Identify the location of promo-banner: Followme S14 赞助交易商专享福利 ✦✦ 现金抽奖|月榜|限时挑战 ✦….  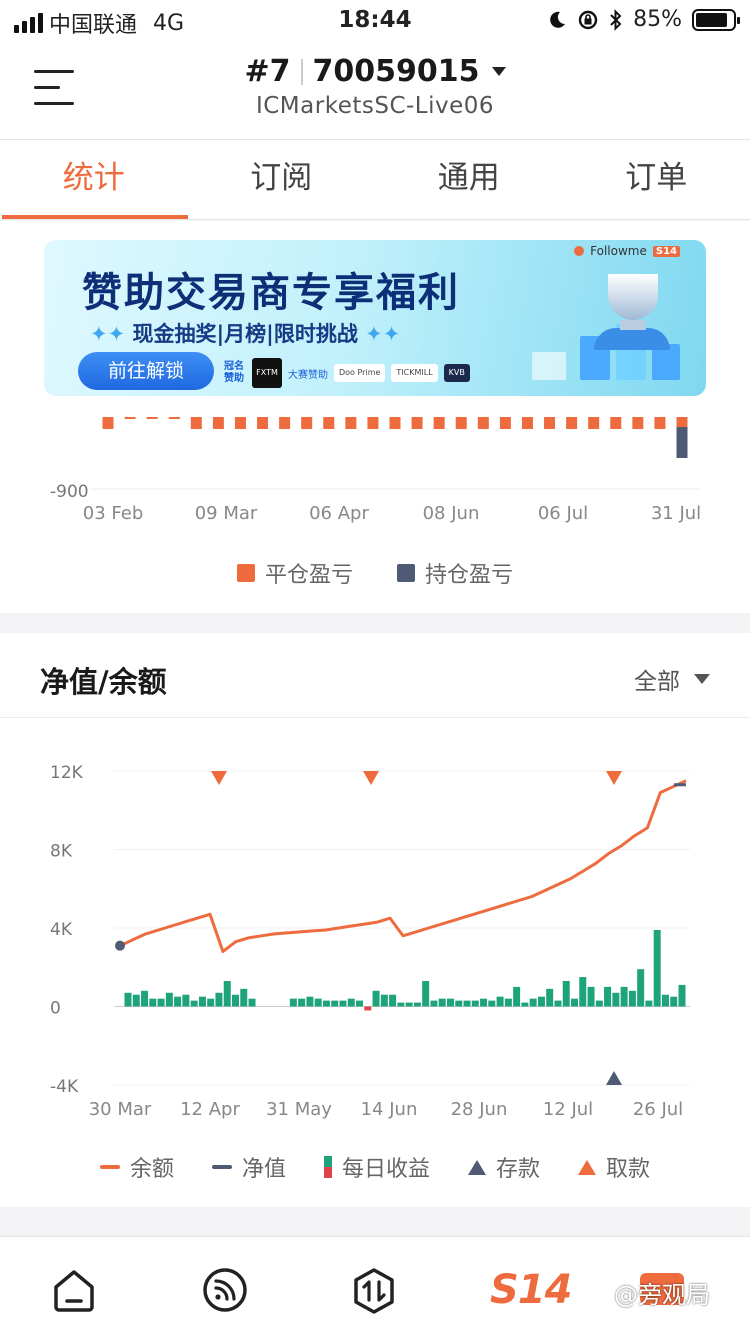
(375, 318).